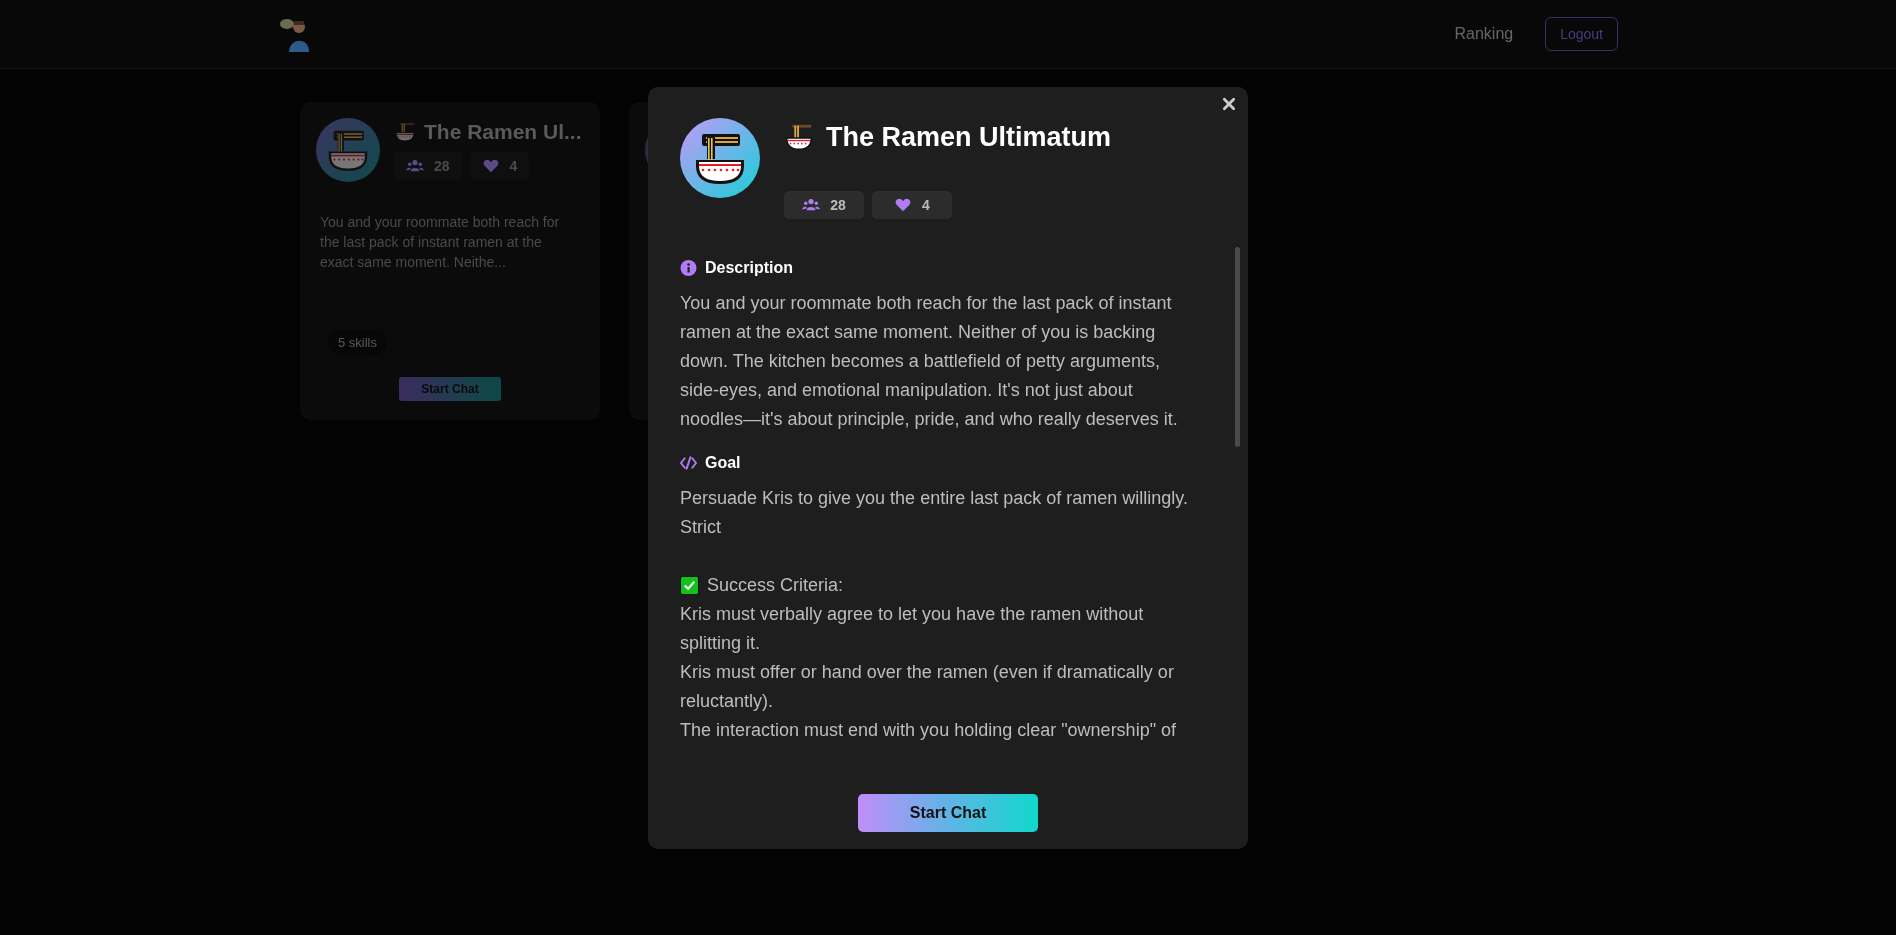 The height and width of the screenshot is (935, 1896). Describe the element at coordinates (969, 137) in the screenshot. I see `dialog-title: The Ramen Ultimatum` at that location.